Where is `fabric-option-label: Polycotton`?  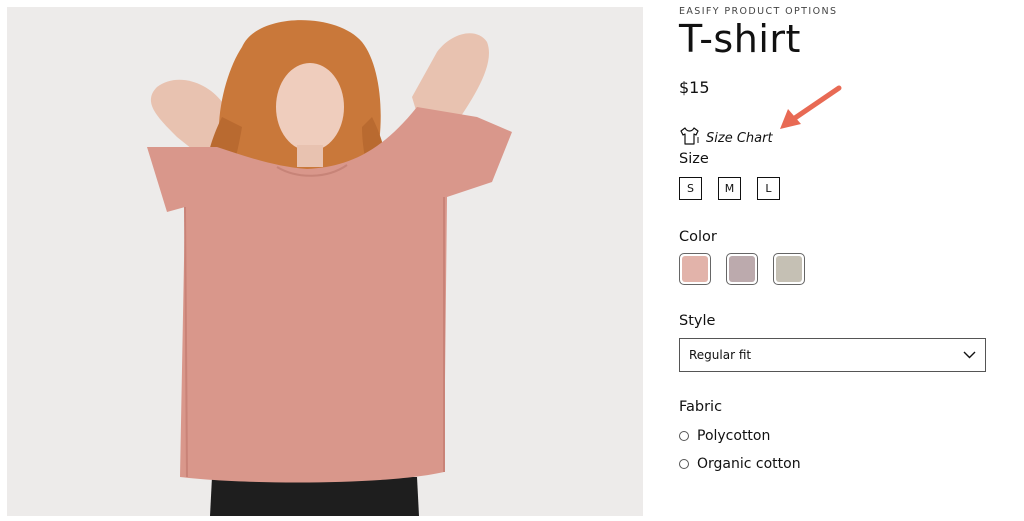
fabric-option-label: Polycotton is located at coordinates (734, 436).